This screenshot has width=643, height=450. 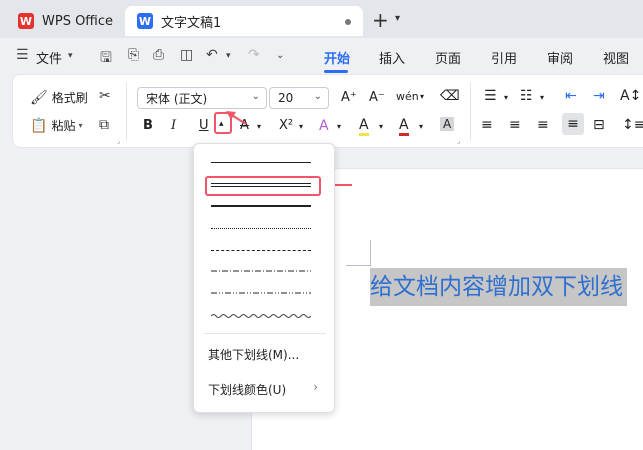 I want to click on underline-style-dropdown: 其他下划线(M)... 下划线颜色(U) ›, so click(x=264, y=278).